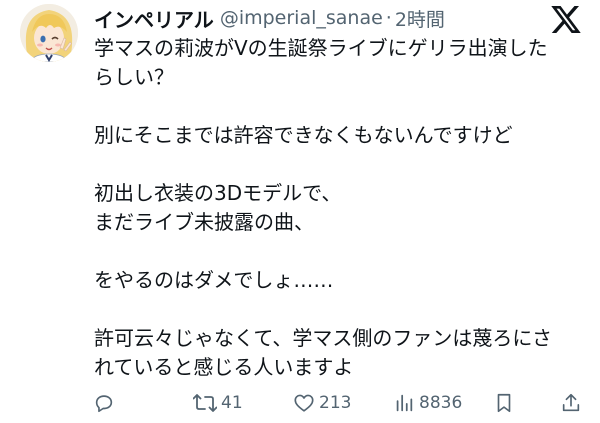 This screenshot has width=600, height=423. What do you see at coordinates (321, 48) in the screenshot?
I see `tweet-line: 学マスの莉波がVの生誕祭ライブにゲリラ出演した` at bounding box center [321, 48].